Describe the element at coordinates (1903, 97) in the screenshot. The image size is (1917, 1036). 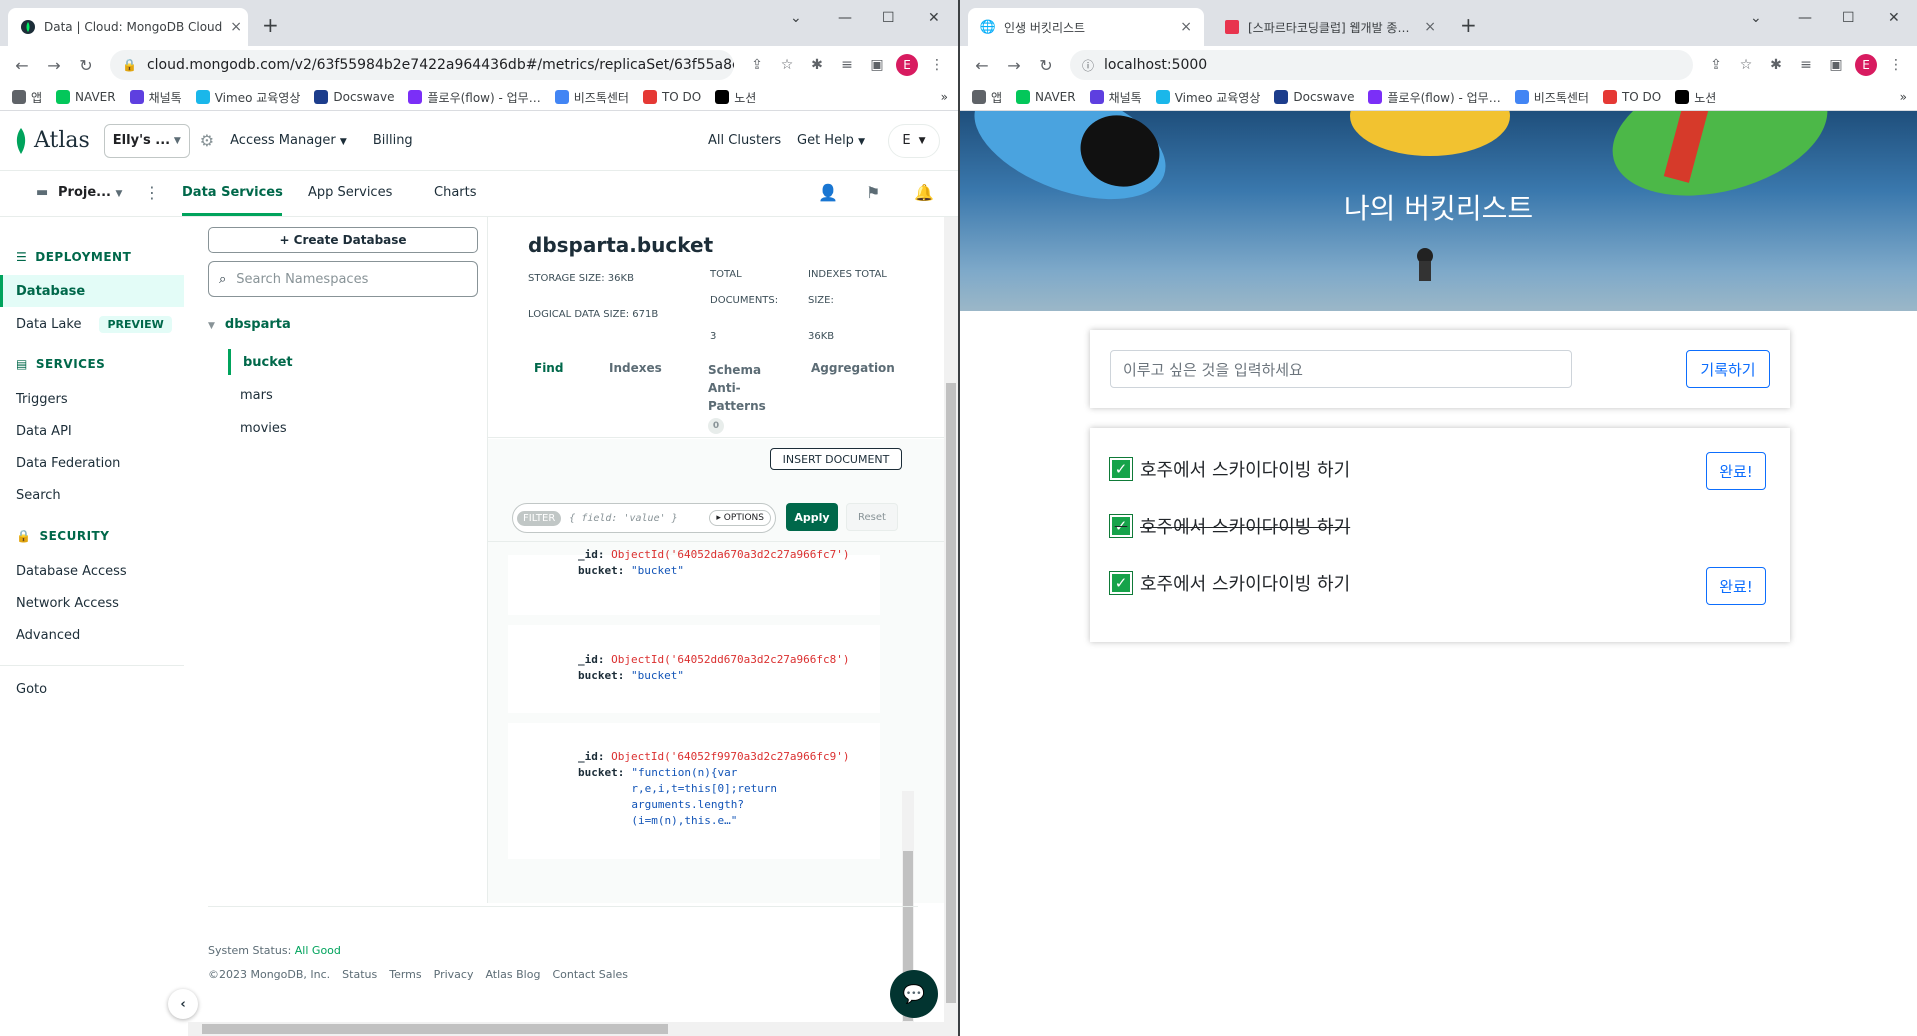
I see `bookmarks-overflow-icon: »` at that location.